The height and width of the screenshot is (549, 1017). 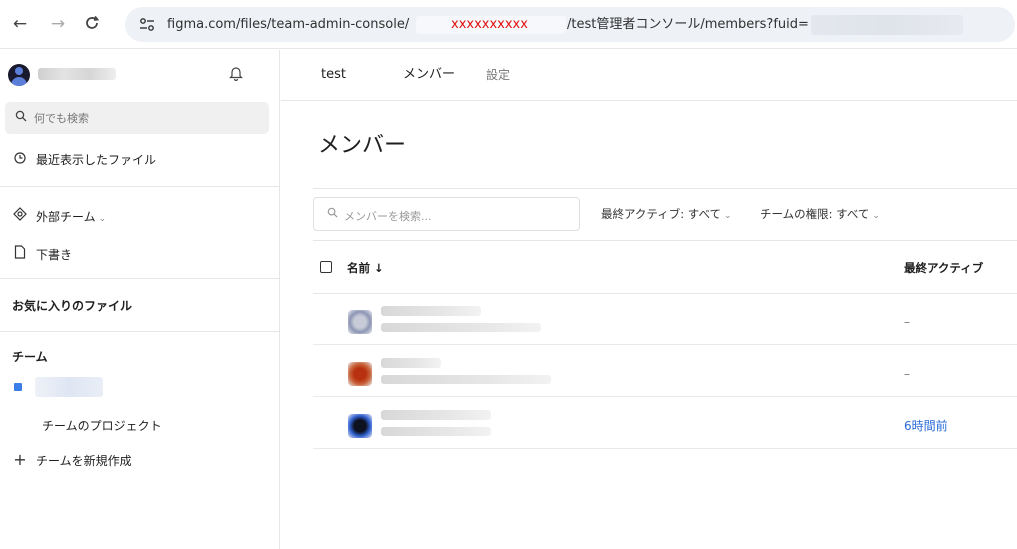 What do you see at coordinates (236, 75) in the screenshot?
I see `bell-icon` at bounding box center [236, 75].